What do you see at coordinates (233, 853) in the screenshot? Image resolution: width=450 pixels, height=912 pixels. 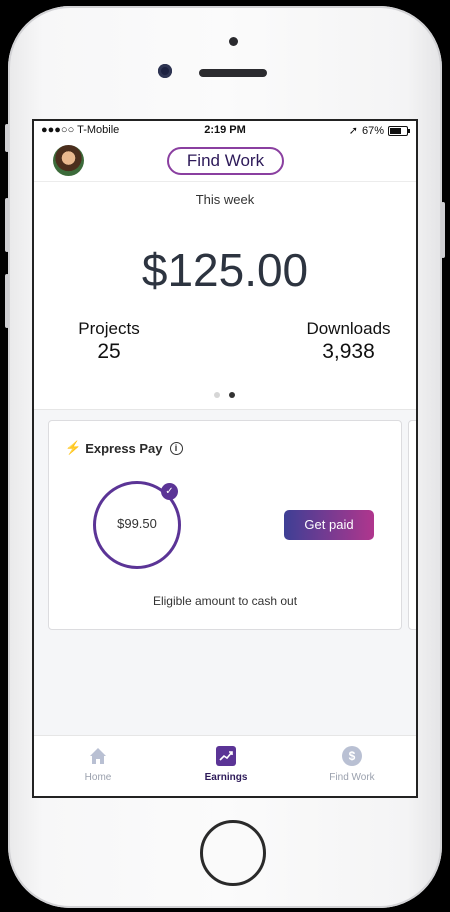 I see `home-button` at bounding box center [233, 853].